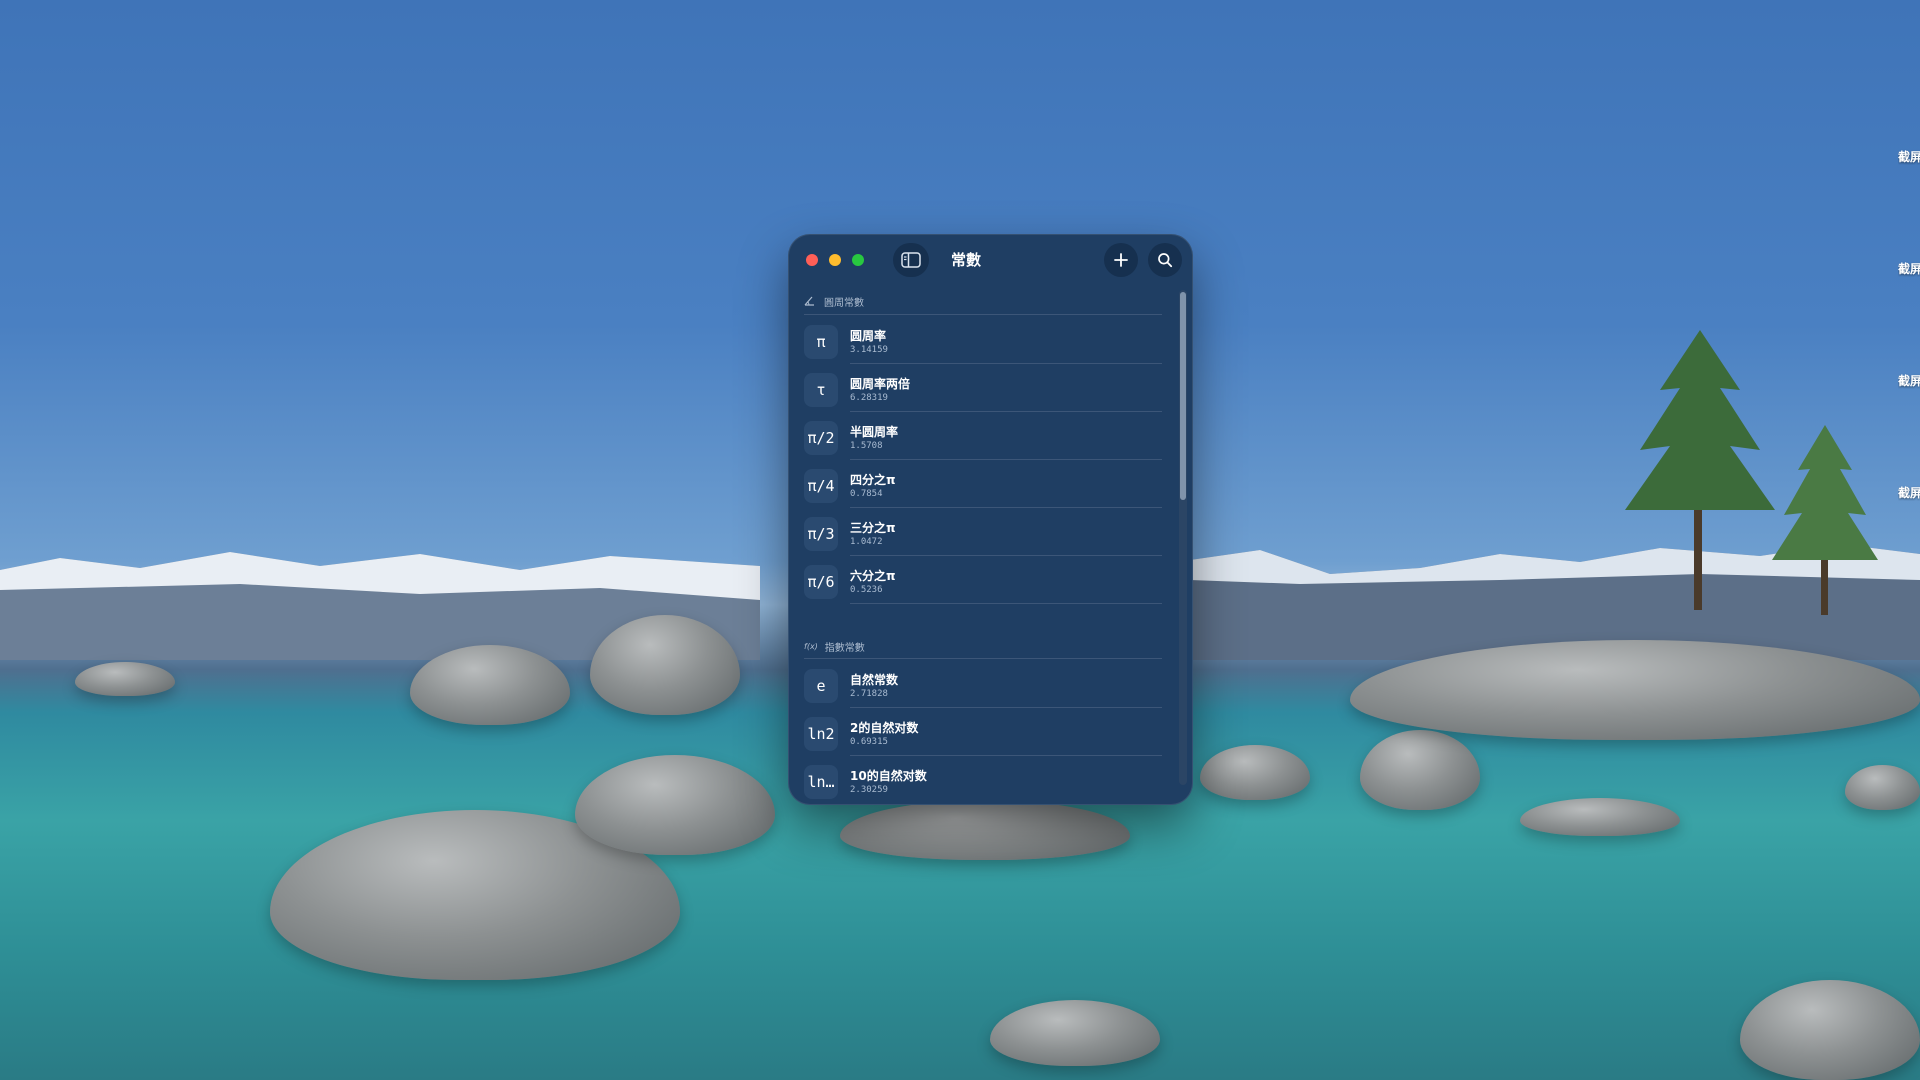  I want to click on list-item: π 圆周率 3.14159, so click(983, 340).